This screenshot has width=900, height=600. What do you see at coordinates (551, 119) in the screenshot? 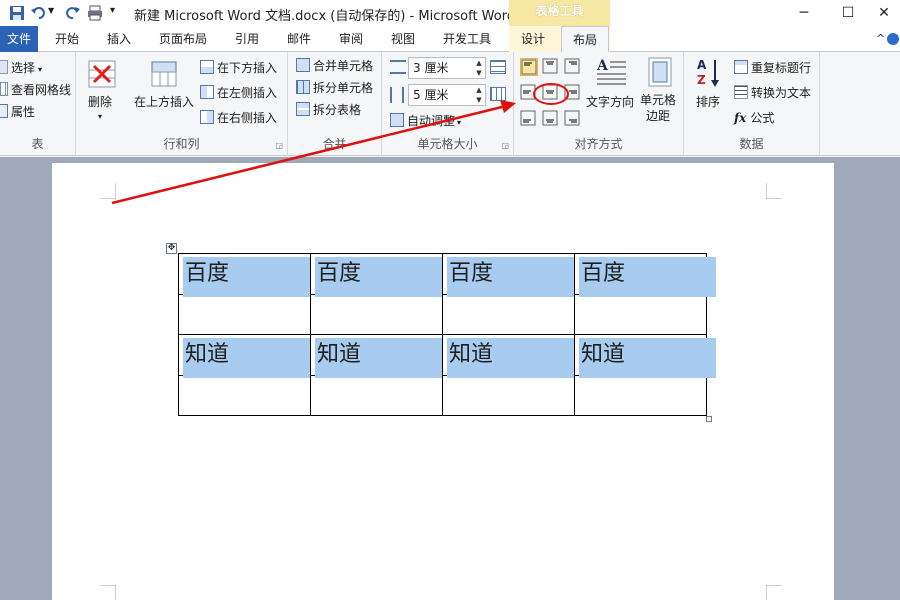
I see `align-bottom-center-button` at bounding box center [551, 119].